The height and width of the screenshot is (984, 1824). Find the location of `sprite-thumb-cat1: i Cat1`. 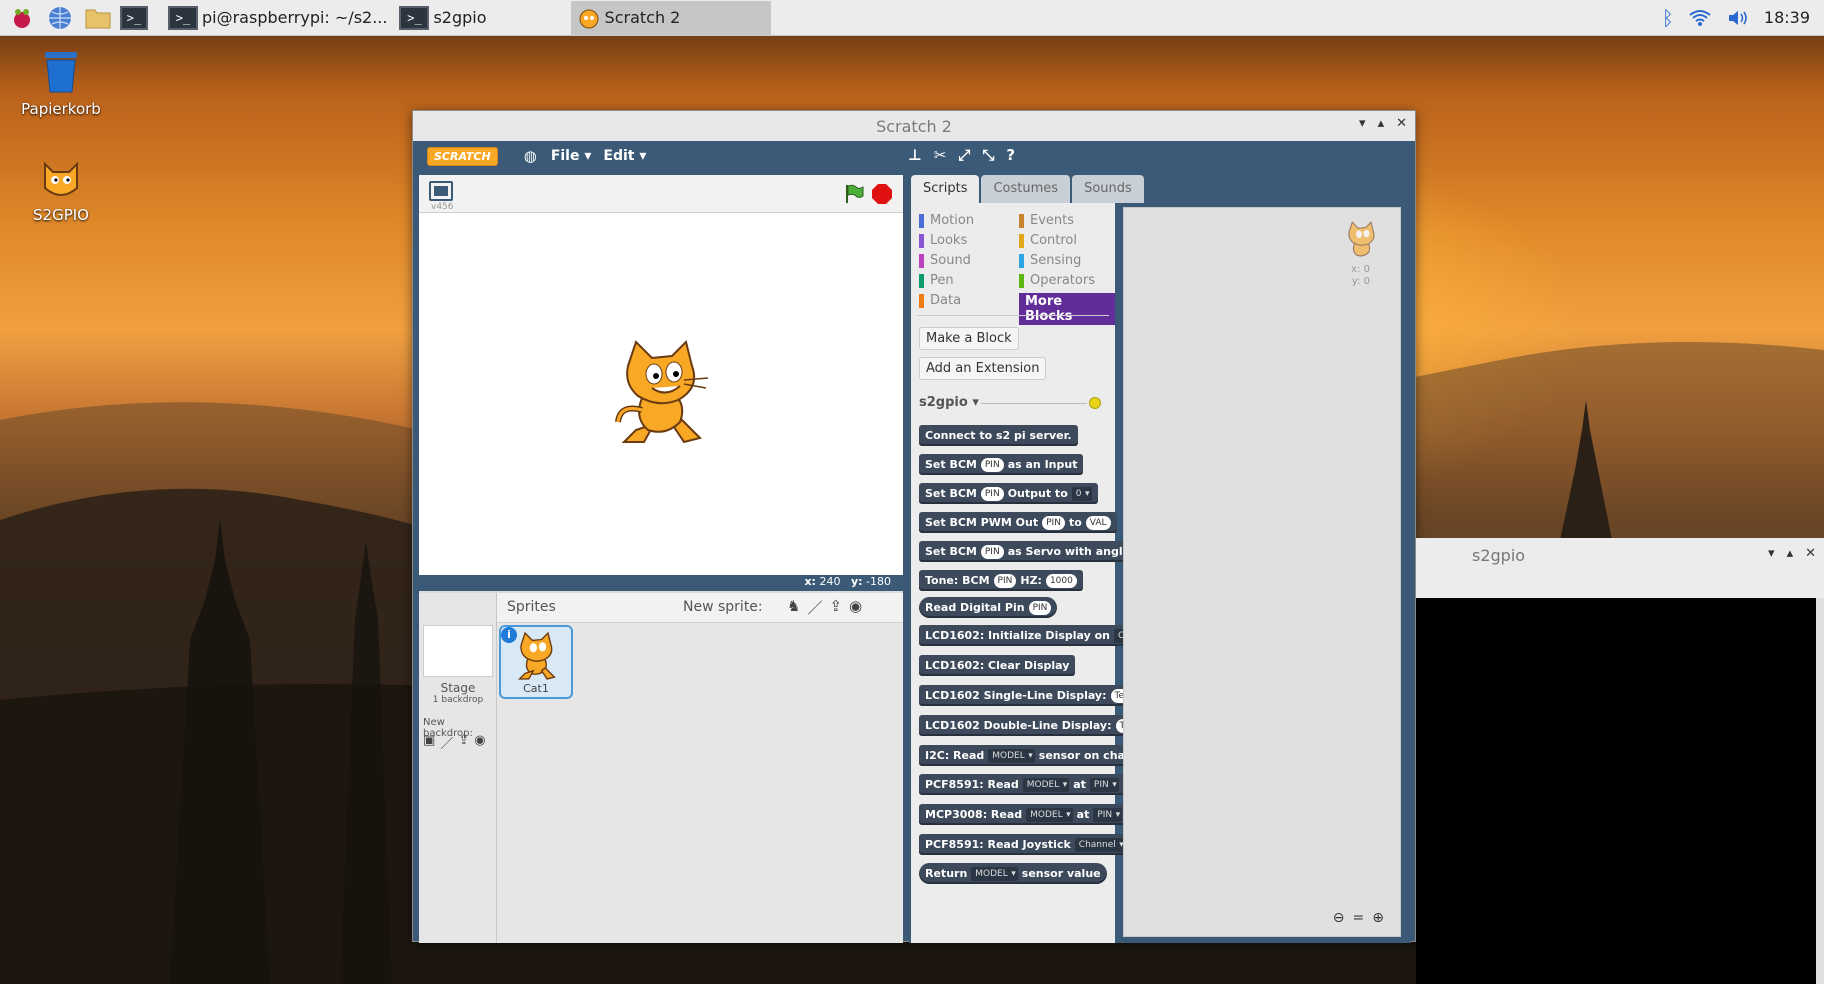

sprite-thumb-cat1: i Cat1 is located at coordinates (536, 662).